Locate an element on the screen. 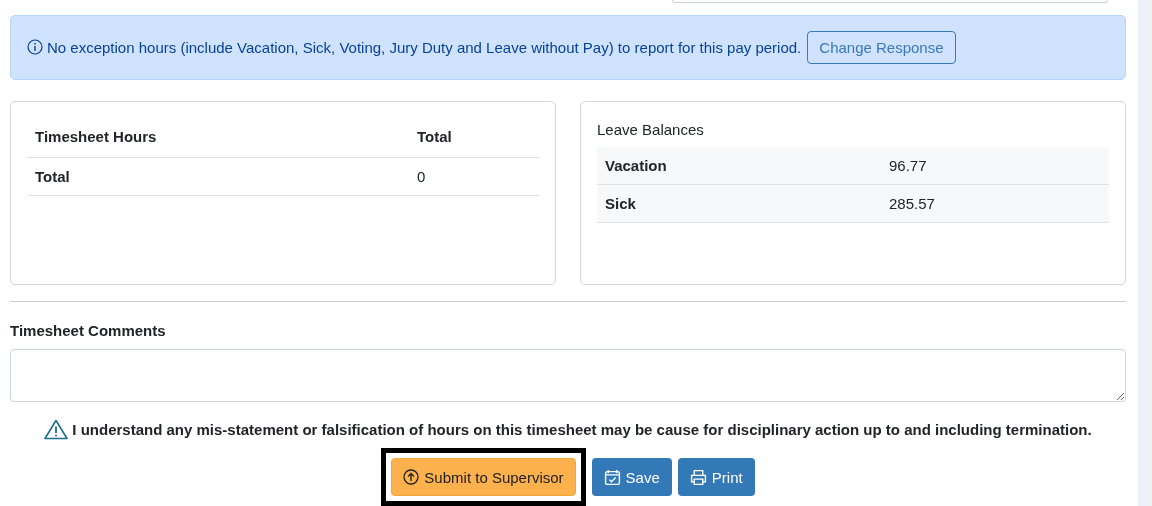  alert-message: No exception hours (include Vacation, Sick, Voting, Jury Duty and Leave without Pay) to report for this pay period. is located at coordinates (424, 47).